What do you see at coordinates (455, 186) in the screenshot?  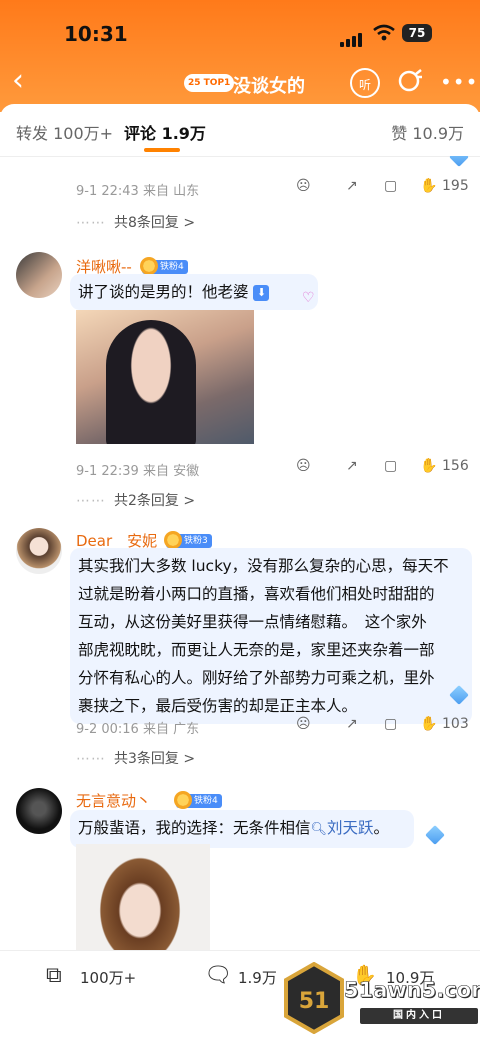 I see `like-count: 195` at bounding box center [455, 186].